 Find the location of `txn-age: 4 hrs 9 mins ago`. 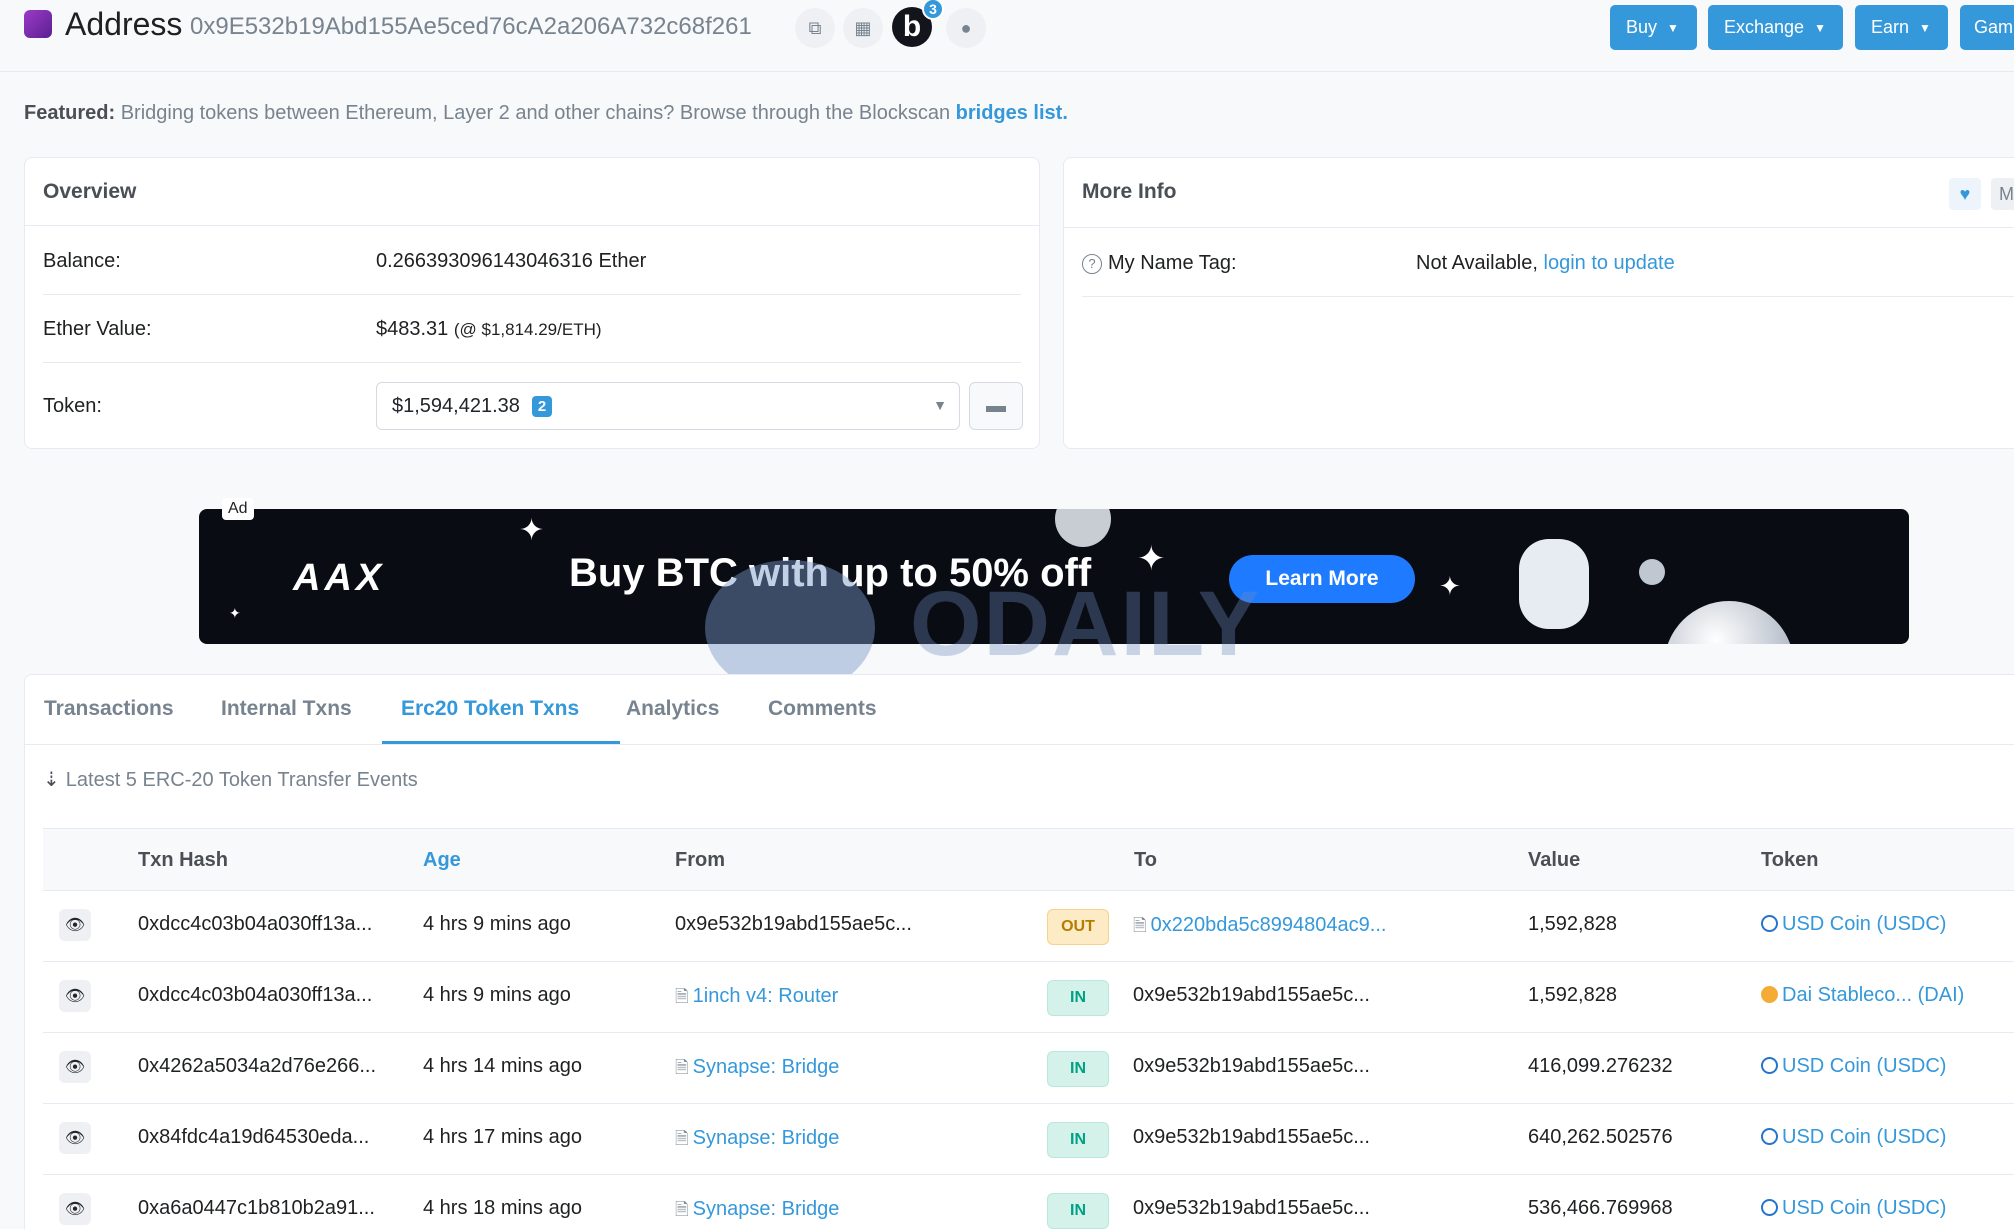

txn-age: 4 hrs 9 mins ago is located at coordinates (497, 924).